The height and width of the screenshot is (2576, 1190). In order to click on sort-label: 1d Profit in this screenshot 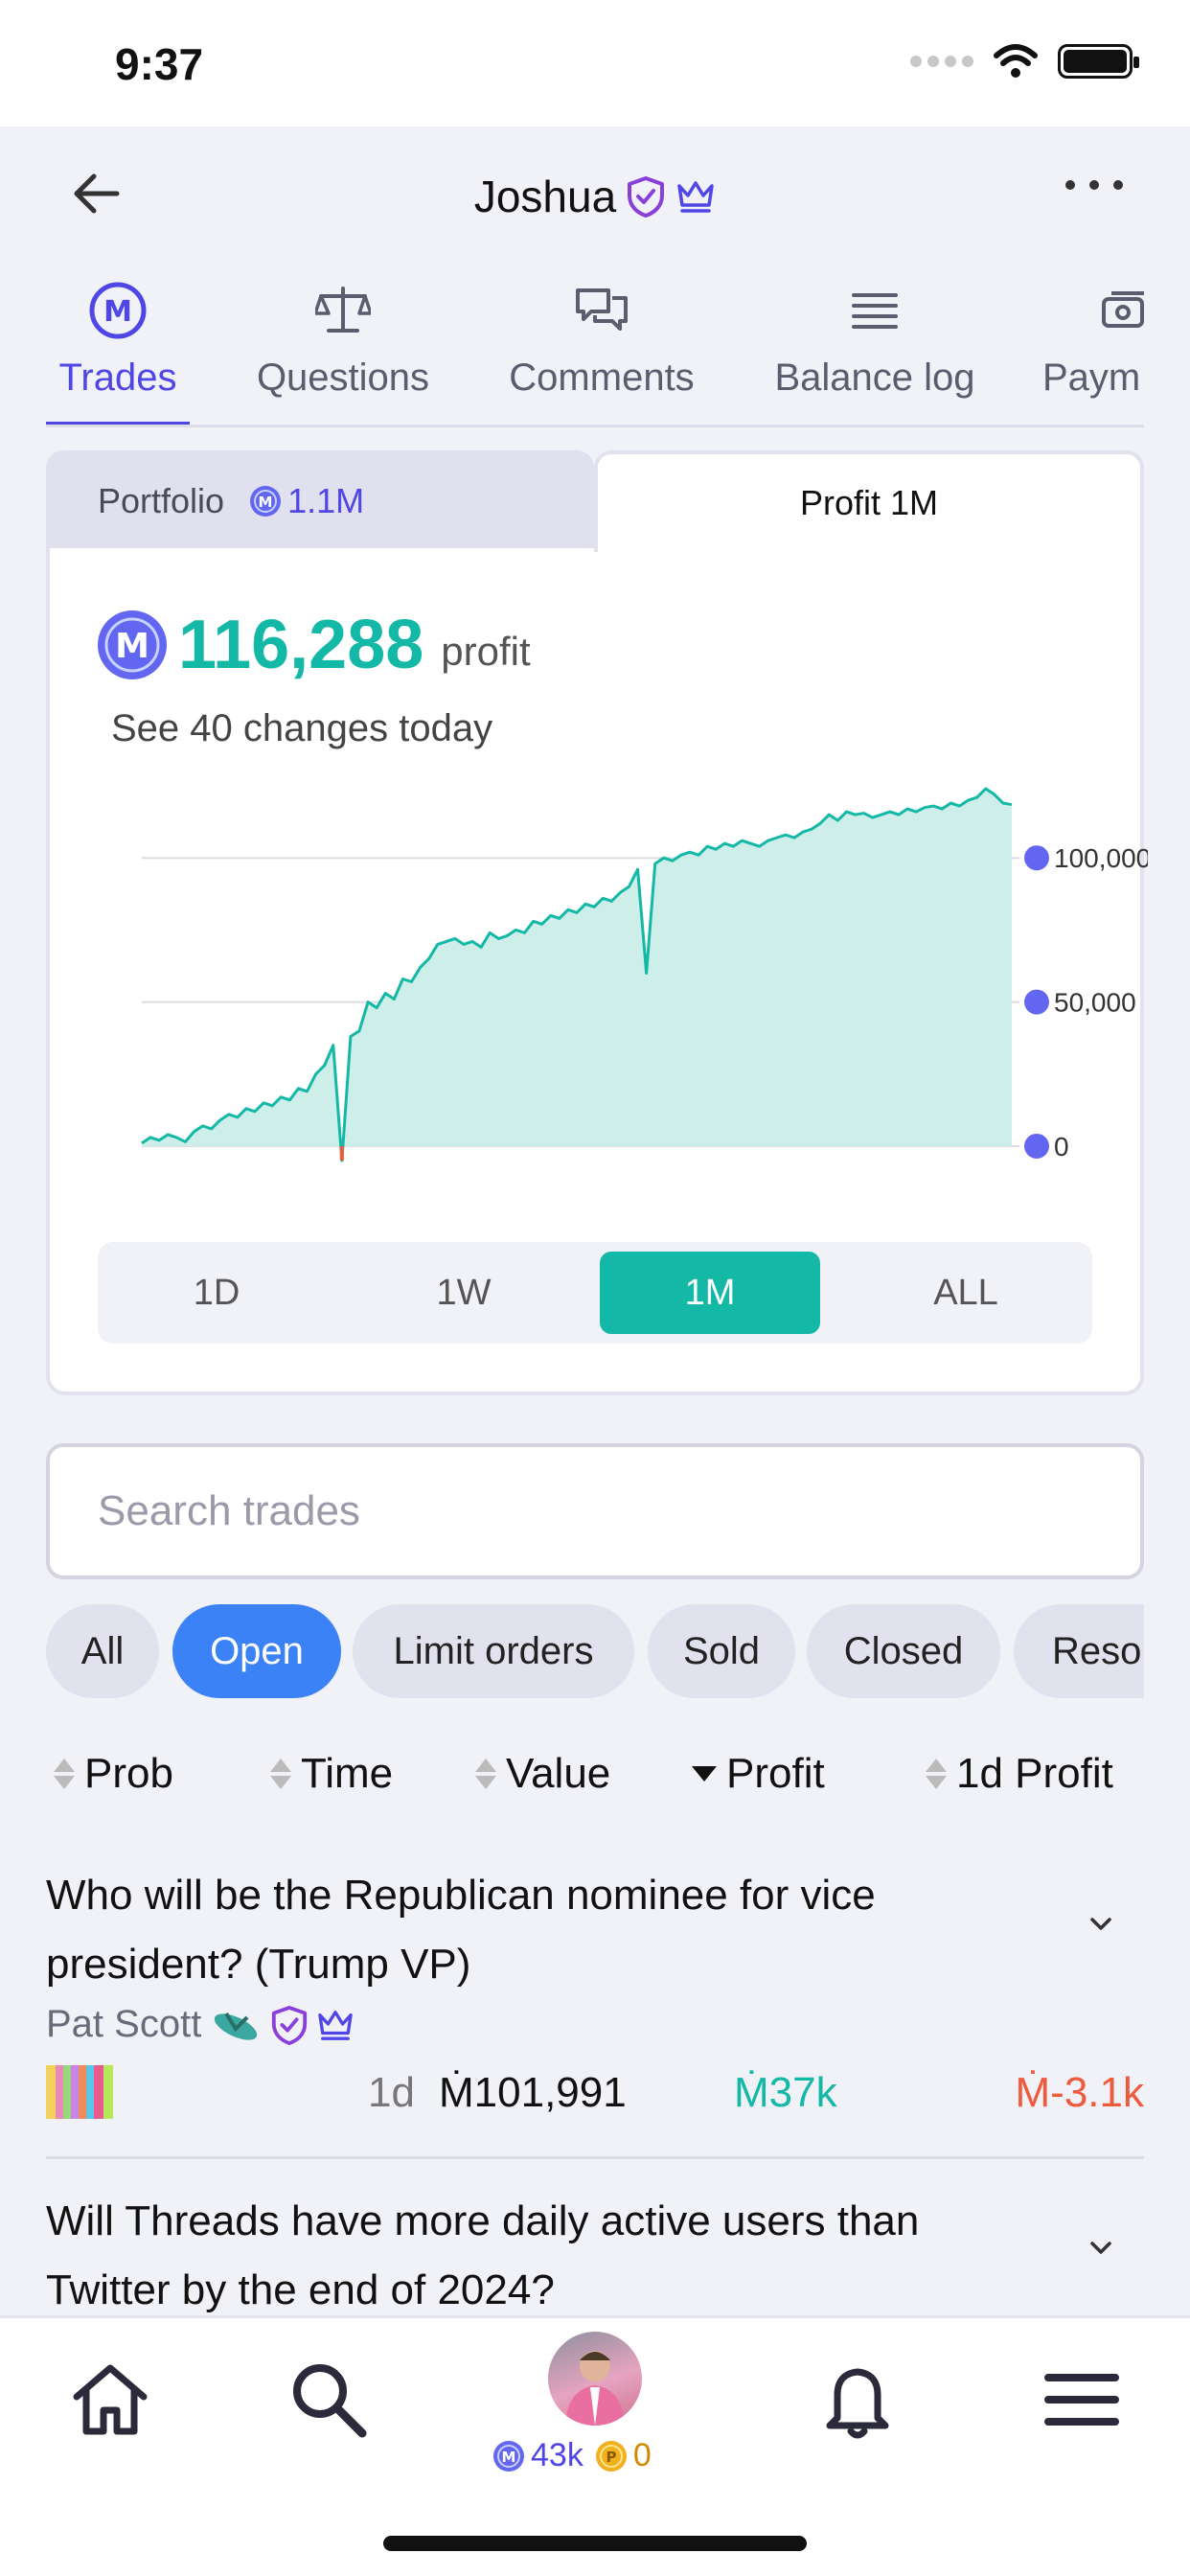, I will do `click(1035, 1773)`.